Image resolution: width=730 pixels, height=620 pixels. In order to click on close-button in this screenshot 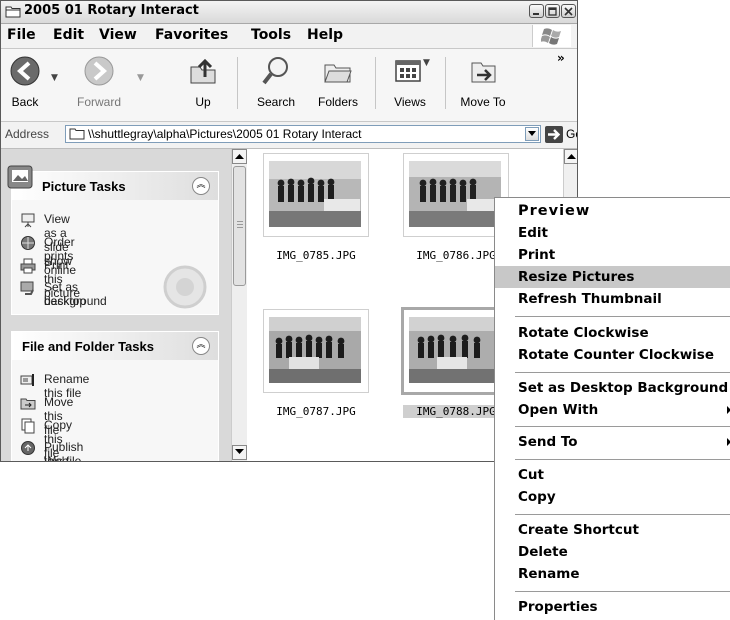, I will do `click(568, 11)`.